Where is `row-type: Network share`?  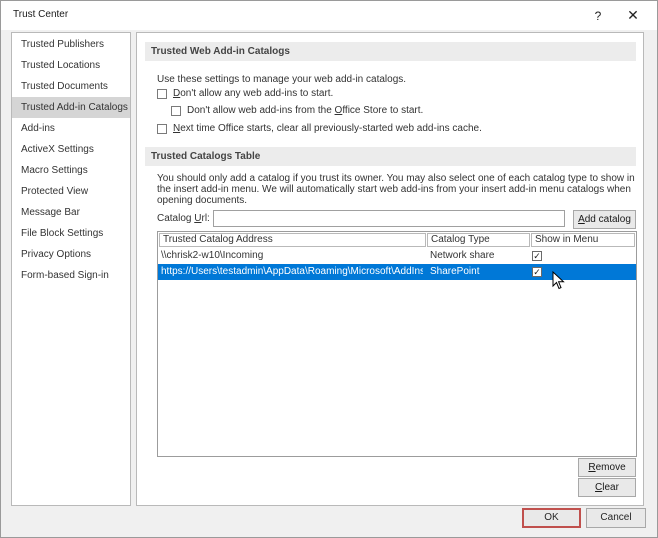
row-type: Network share is located at coordinates (462, 255).